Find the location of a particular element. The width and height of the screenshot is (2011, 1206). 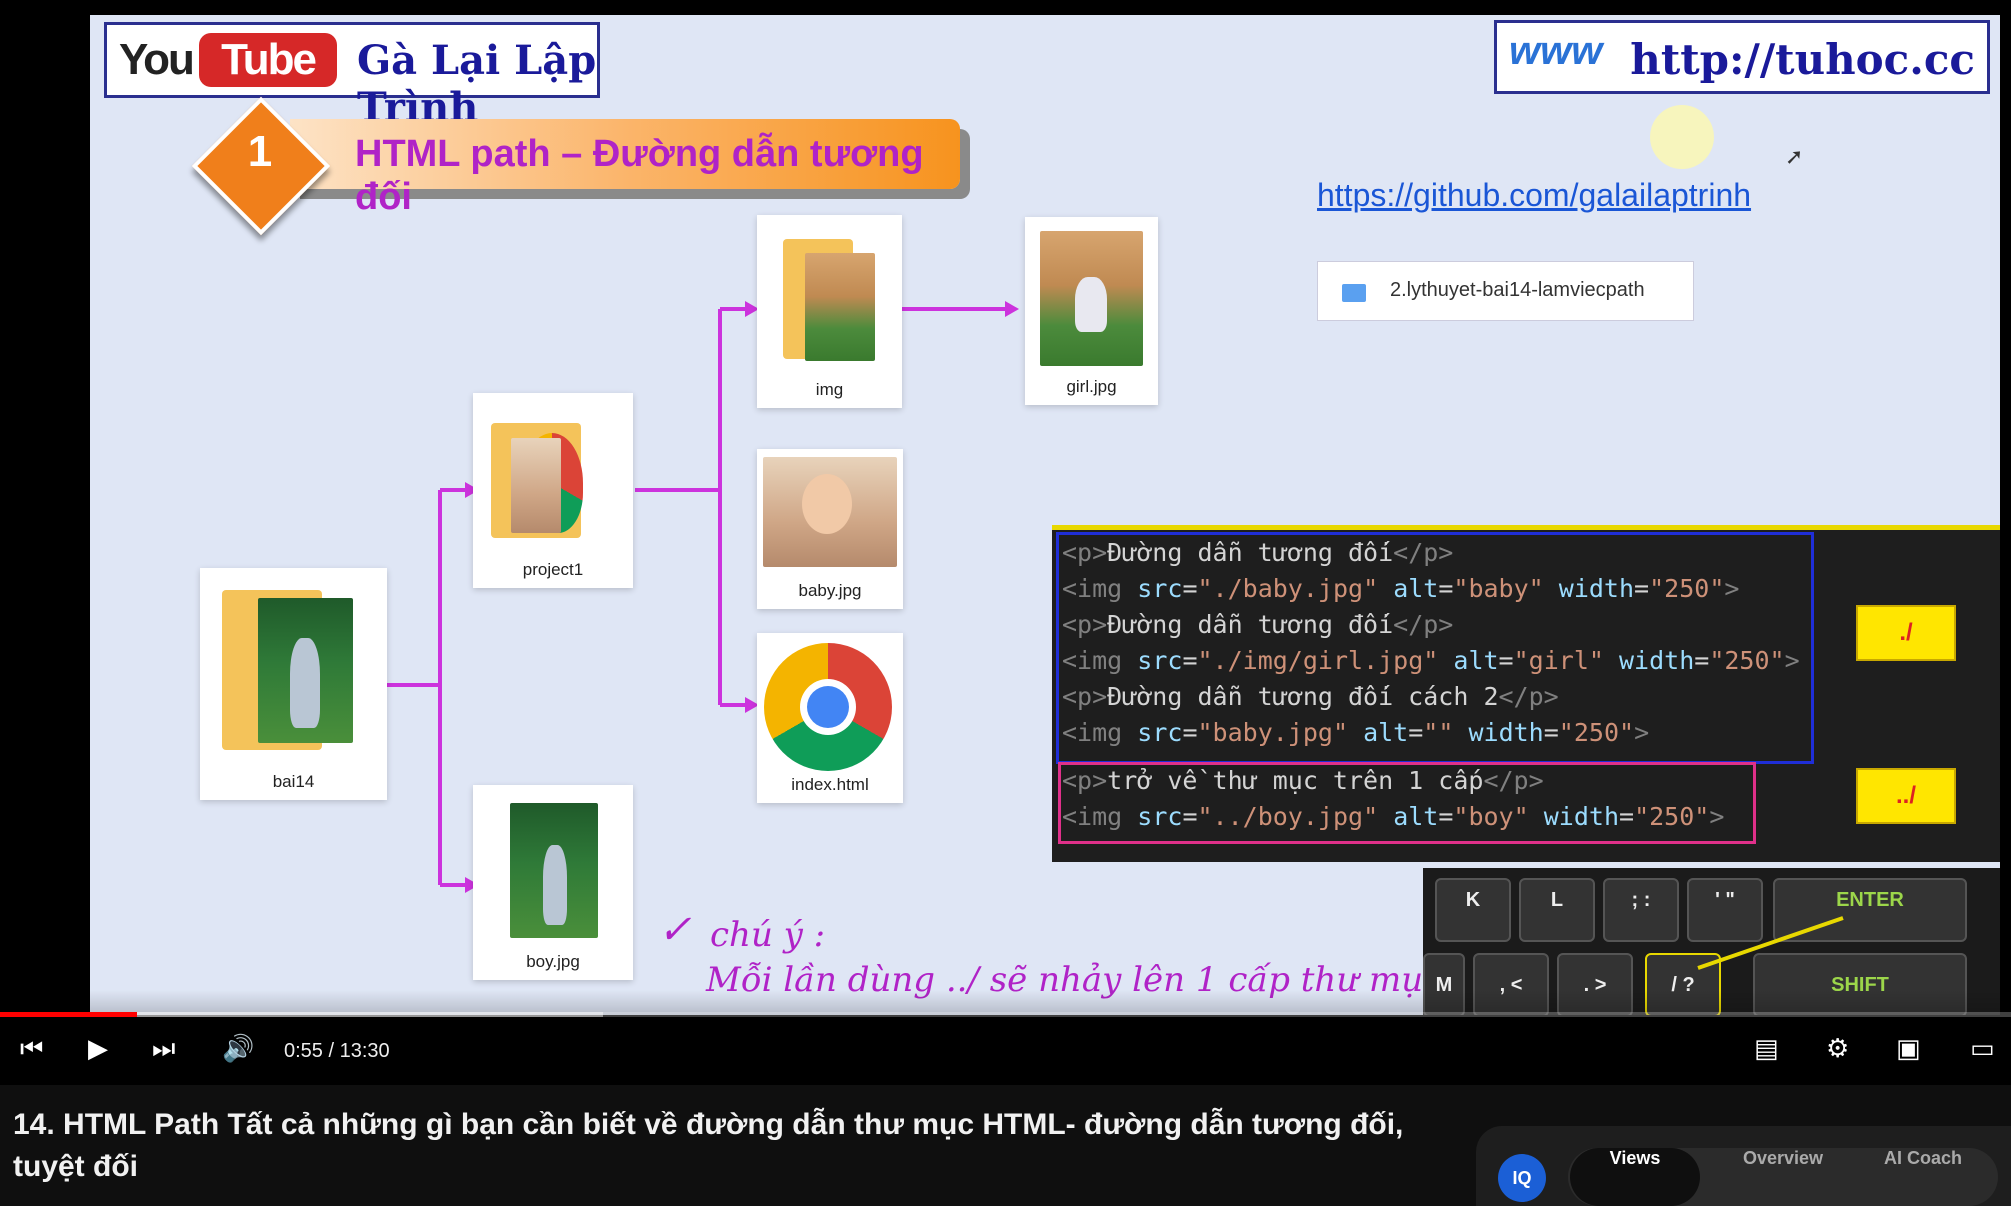

folder-label-project1: project1 is located at coordinates (553, 569).